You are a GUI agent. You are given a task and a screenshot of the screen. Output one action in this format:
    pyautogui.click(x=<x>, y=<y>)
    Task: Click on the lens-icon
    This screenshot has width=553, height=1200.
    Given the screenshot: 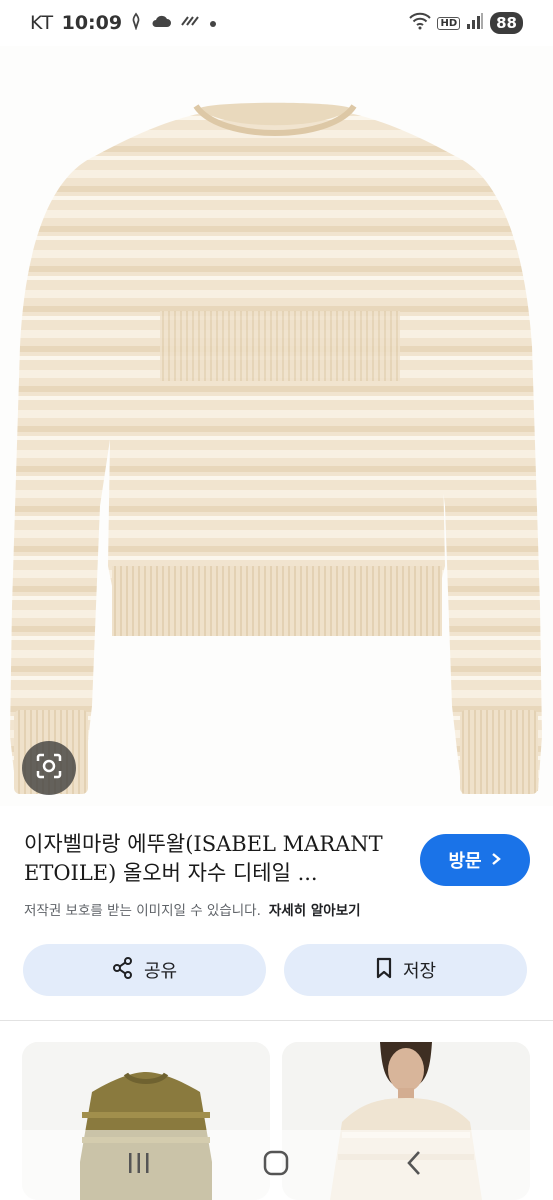 What is the action you would take?
    pyautogui.click(x=49, y=768)
    